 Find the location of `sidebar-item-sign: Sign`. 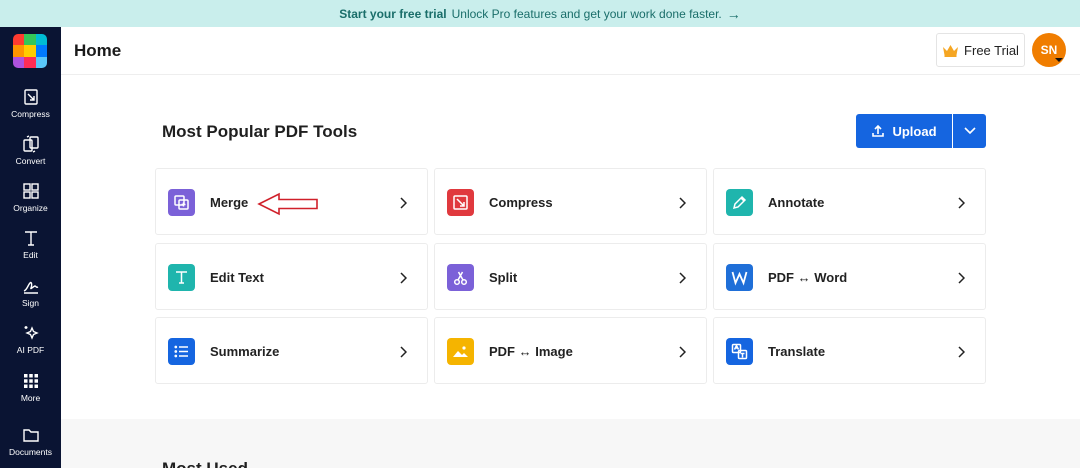

sidebar-item-sign: Sign is located at coordinates (30, 297).